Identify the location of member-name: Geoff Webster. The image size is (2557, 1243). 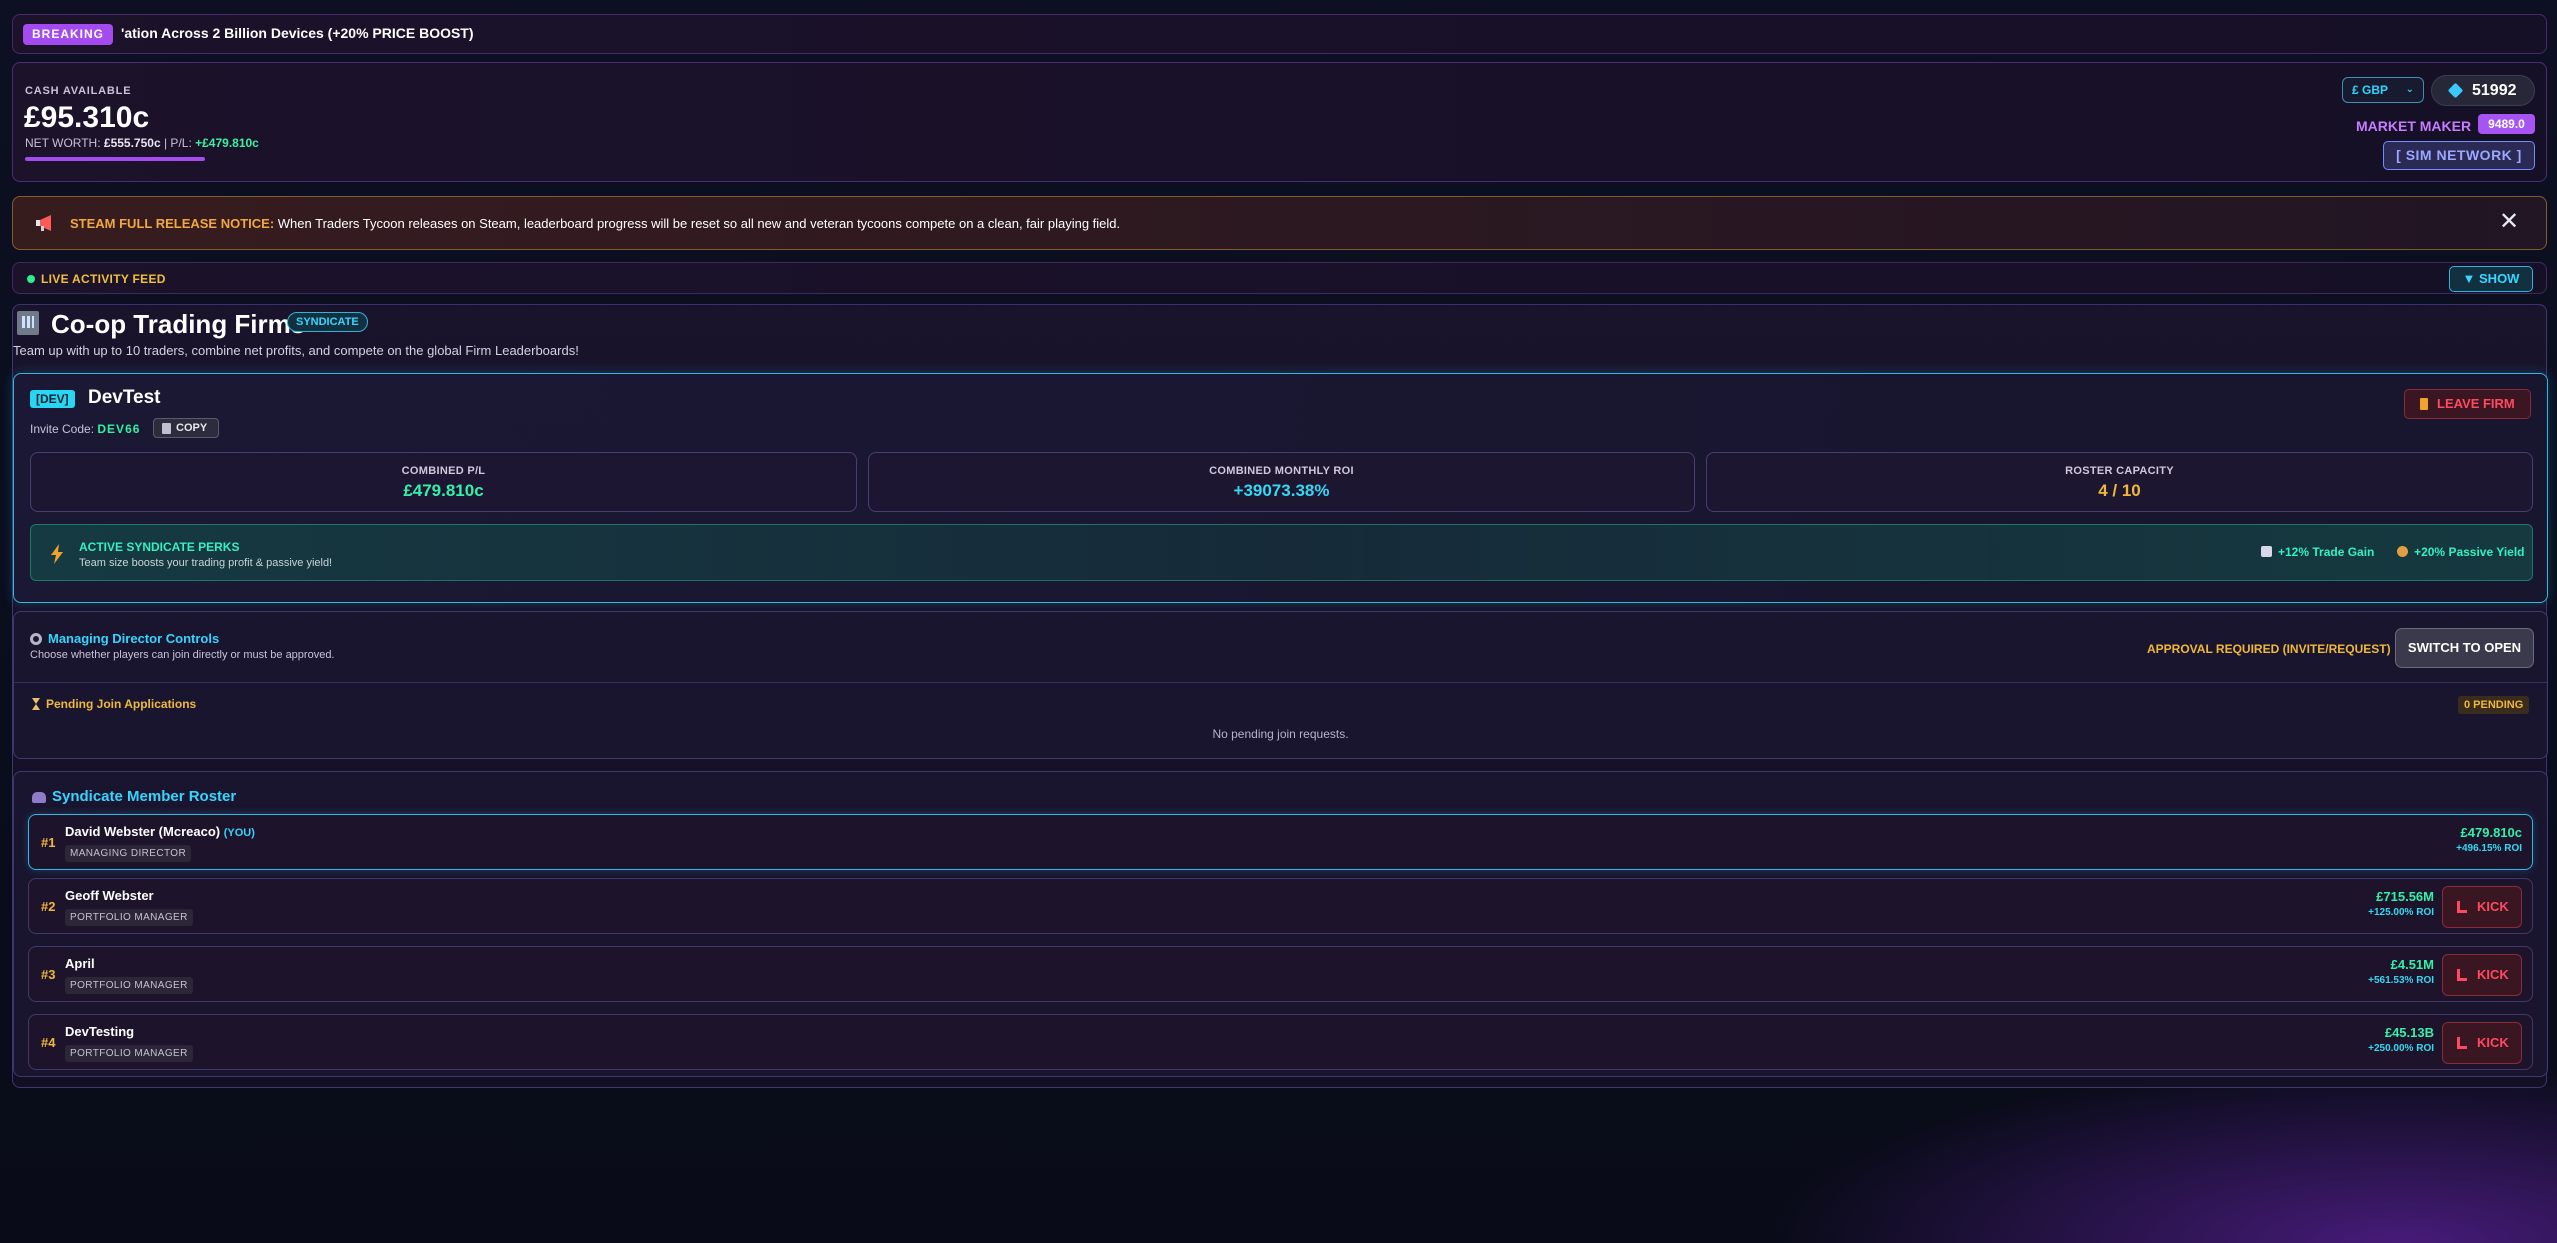
(109, 895).